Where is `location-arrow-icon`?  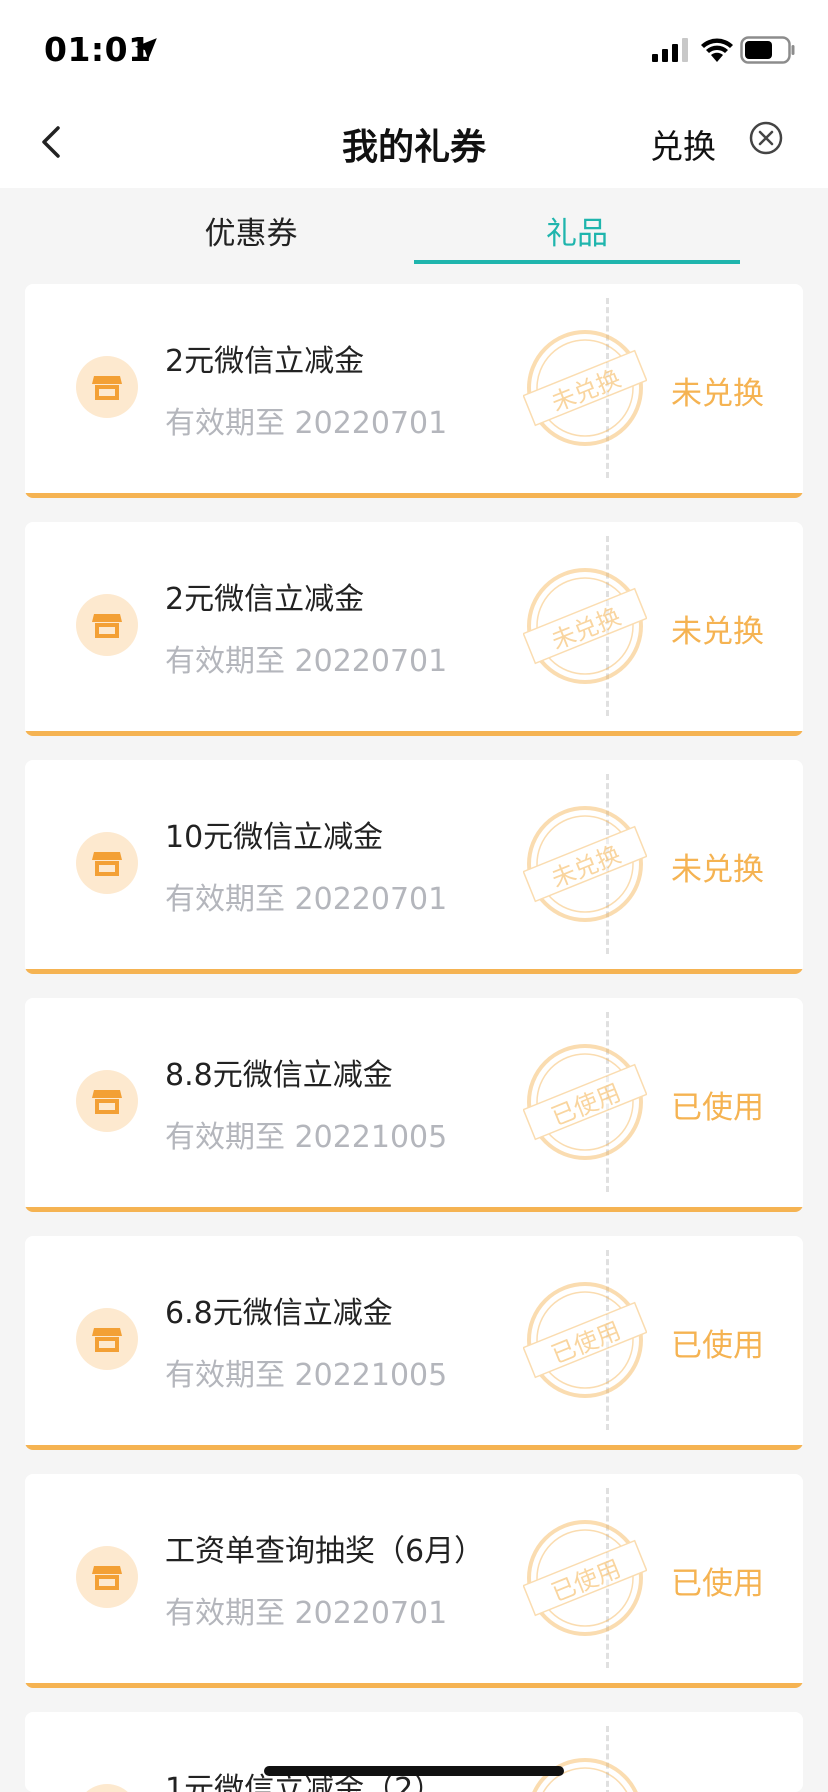
location-arrow-icon is located at coordinates (146, 49).